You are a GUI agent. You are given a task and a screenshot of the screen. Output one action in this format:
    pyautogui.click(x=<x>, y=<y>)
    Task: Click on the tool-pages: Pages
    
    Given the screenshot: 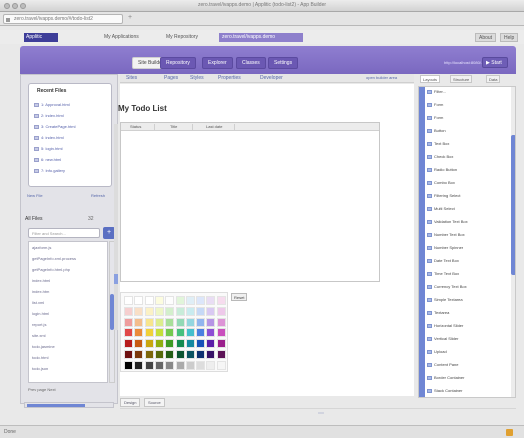 What is the action you would take?
    pyautogui.click(x=171, y=78)
    